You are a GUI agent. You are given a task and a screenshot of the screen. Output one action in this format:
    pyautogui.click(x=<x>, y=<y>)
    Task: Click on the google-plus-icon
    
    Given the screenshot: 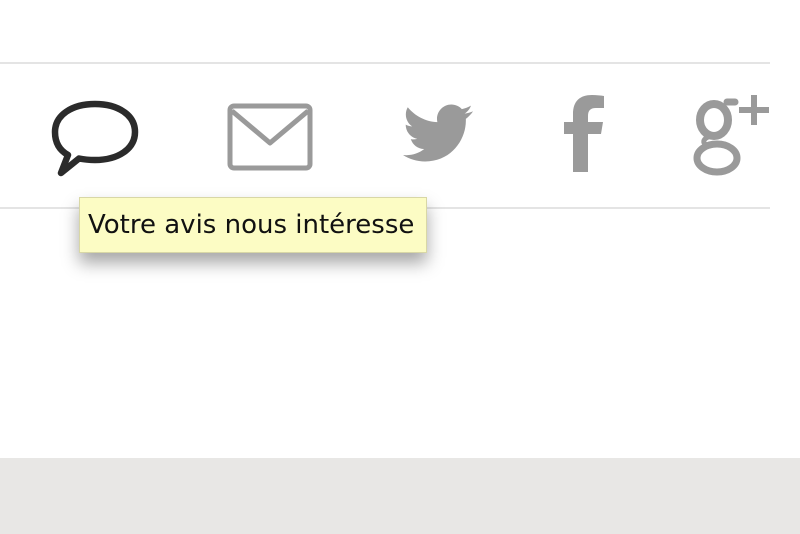 What is the action you would take?
    pyautogui.click(x=731, y=135)
    